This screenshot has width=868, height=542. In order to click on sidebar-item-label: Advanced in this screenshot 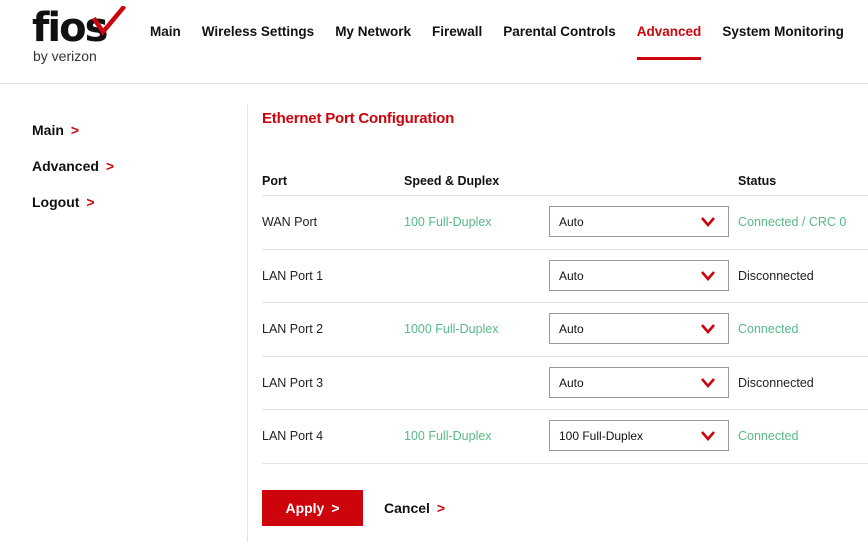, I will do `click(65, 166)`.